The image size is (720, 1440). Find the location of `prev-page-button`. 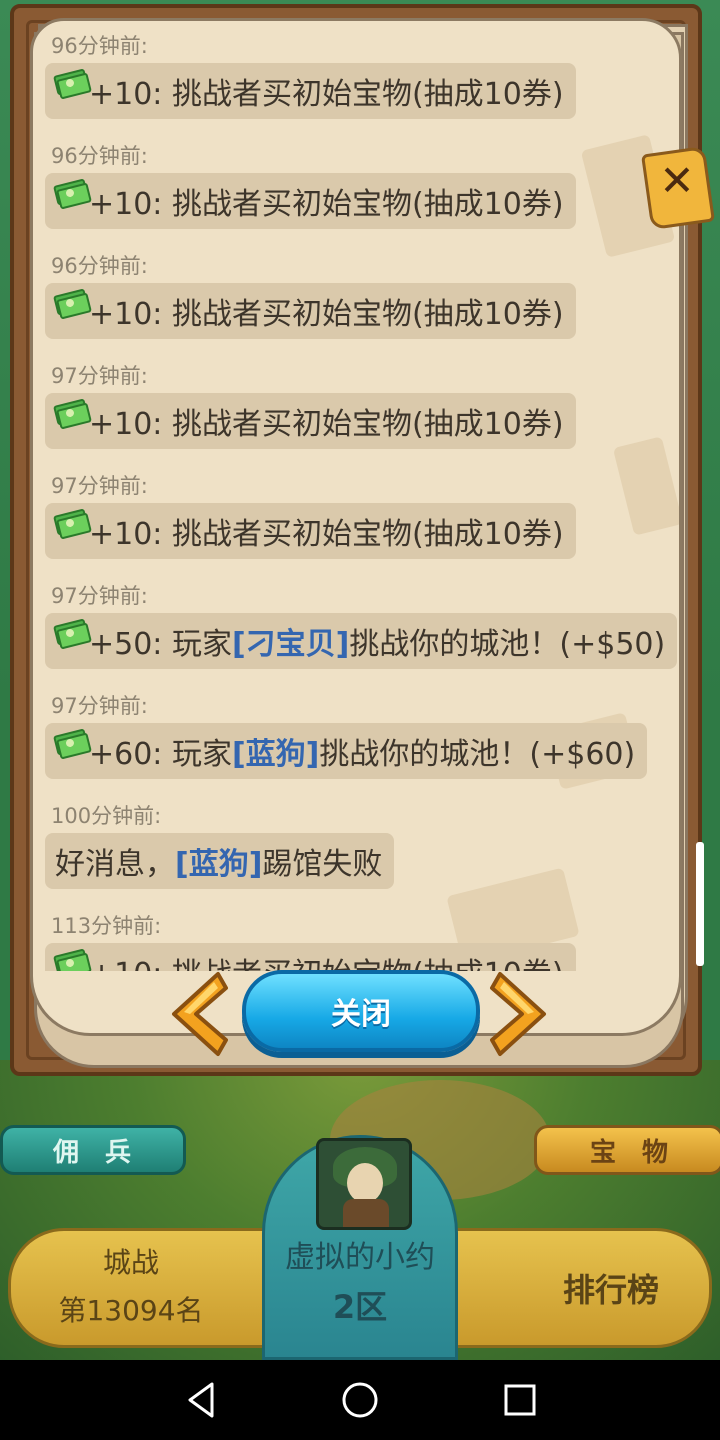

prev-page-button is located at coordinates (195, 1014).